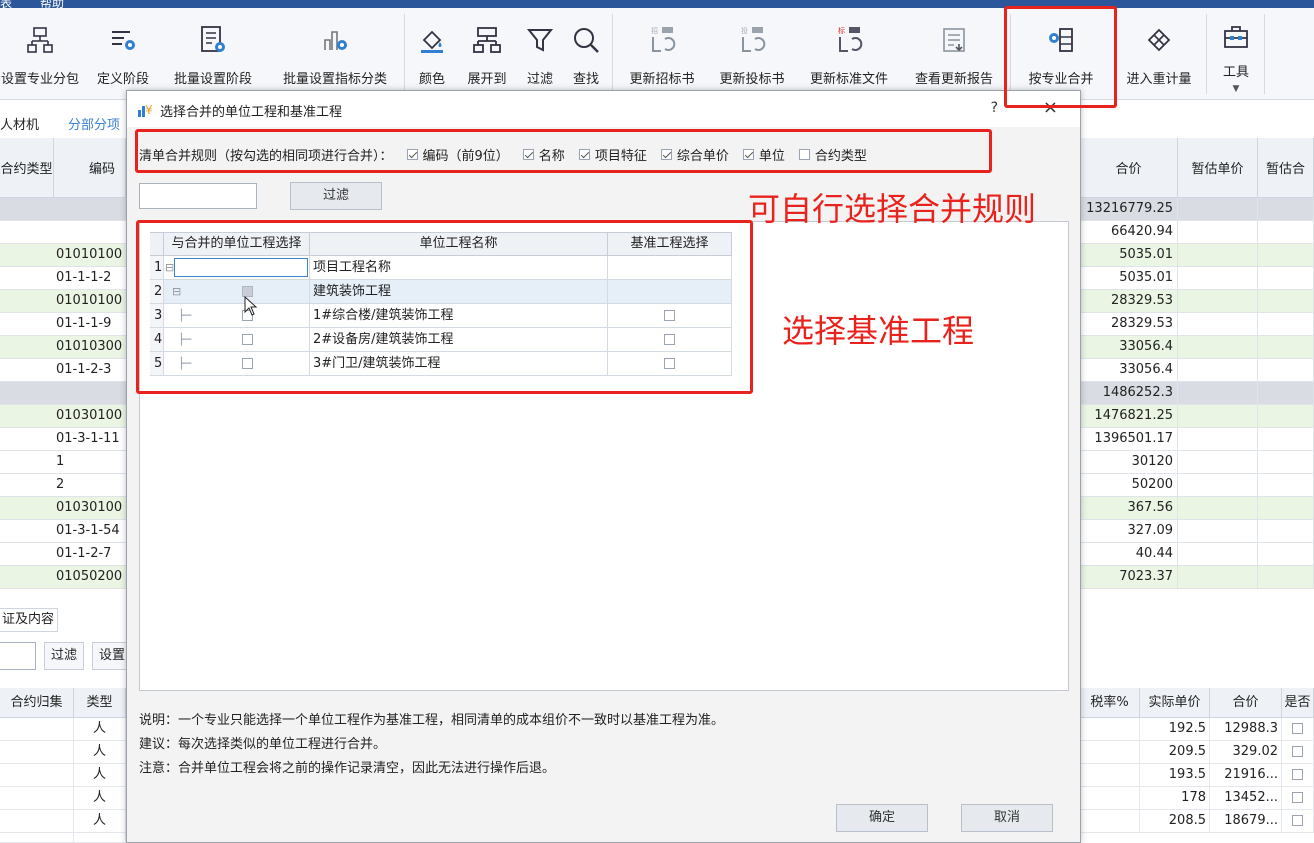  What do you see at coordinates (1007, 818) in the screenshot?
I see `cancel-button: 取消` at bounding box center [1007, 818].